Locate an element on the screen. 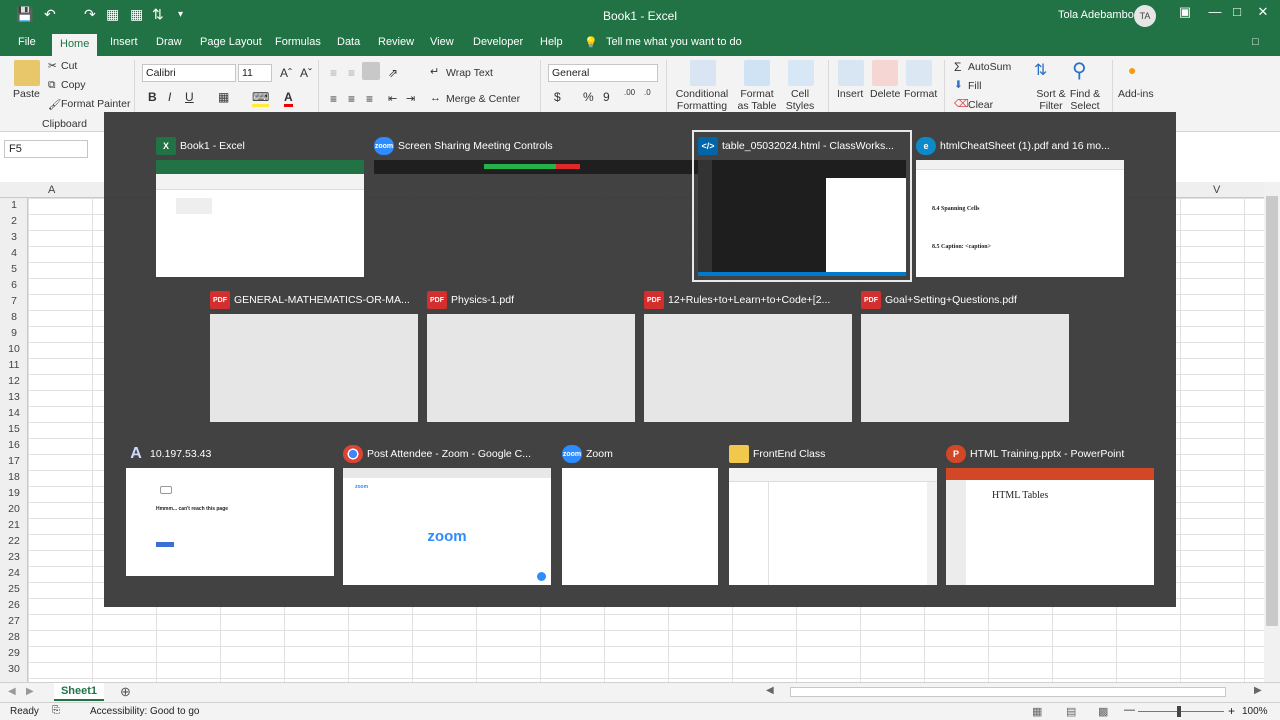 This screenshot has width=1280, height=720. maximize-icon: □ is located at coordinates (1237, 11).